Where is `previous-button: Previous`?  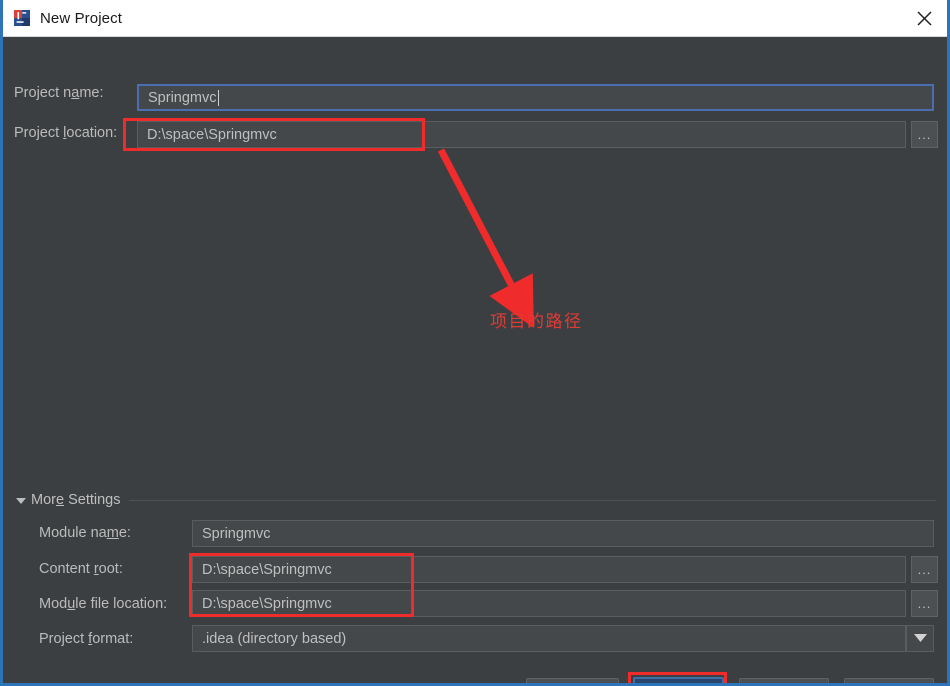
previous-button: Previous is located at coordinates (572, 680).